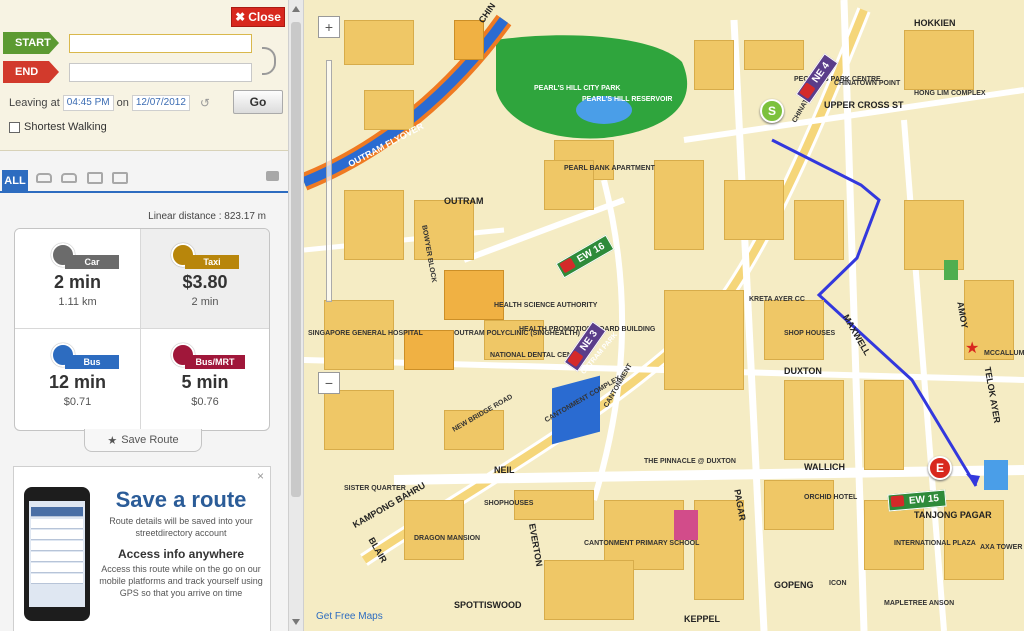 This screenshot has width=1024, height=631. I want to click on reset-time-icon: ↺, so click(205, 103).